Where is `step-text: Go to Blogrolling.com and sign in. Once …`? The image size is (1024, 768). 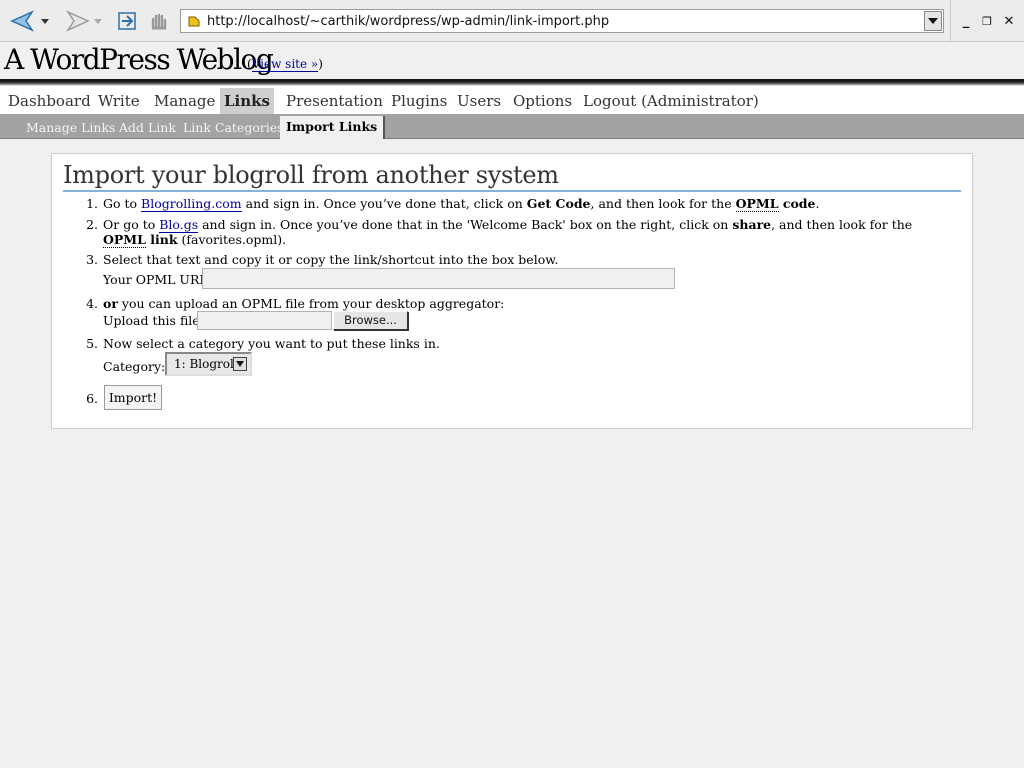 step-text: Go to Blogrolling.com and sign in. Once … is located at coordinates (518, 204).